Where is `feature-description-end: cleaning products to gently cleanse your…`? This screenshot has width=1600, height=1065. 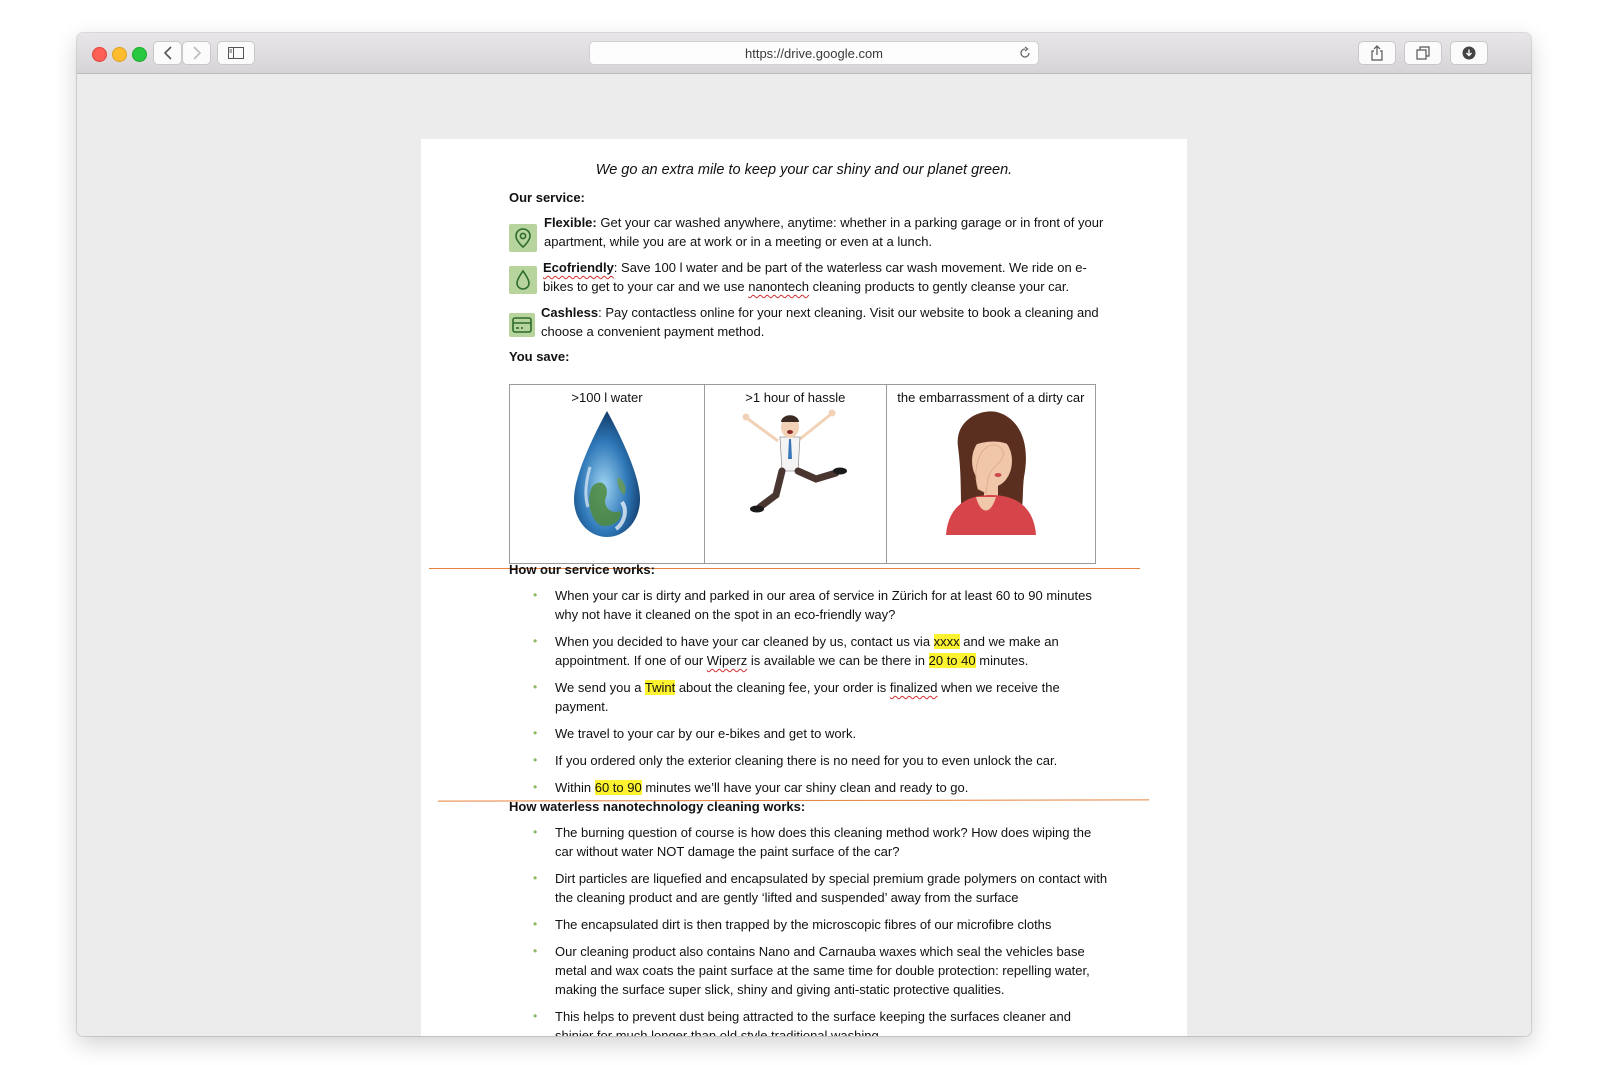
feature-description-end: cleaning products to gently cleanse your… is located at coordinates (939, 286).